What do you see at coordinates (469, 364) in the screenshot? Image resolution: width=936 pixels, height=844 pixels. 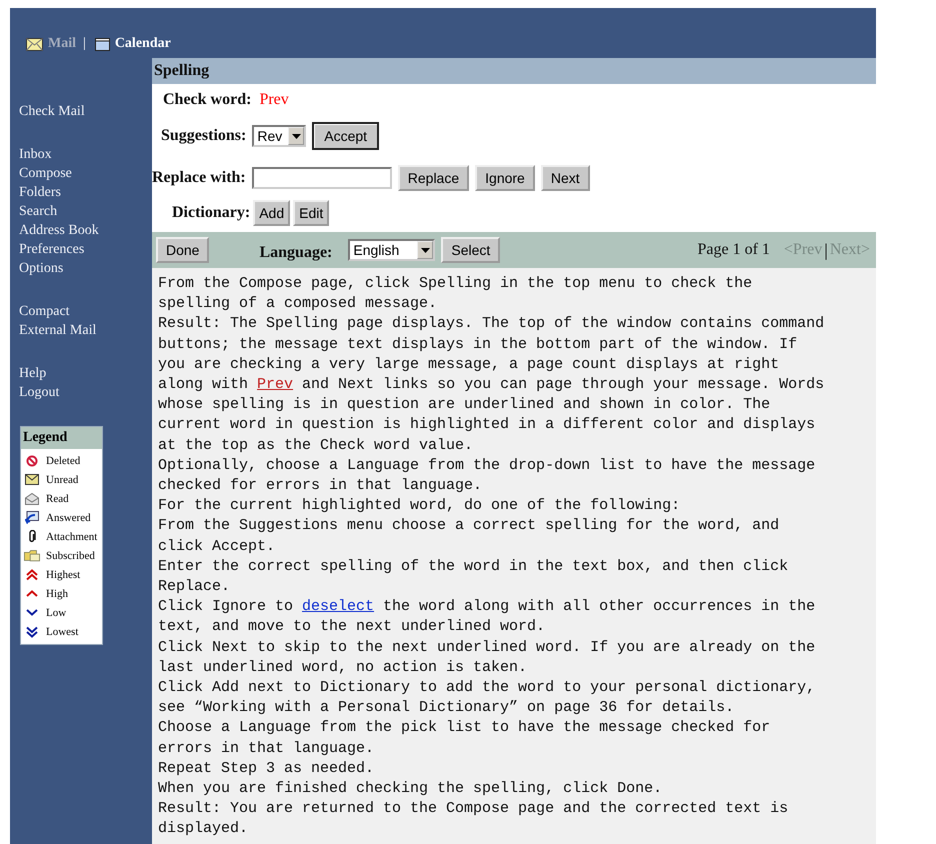 I see `message-line: you are checking a very large message, a page count displays at right` at bounding box center [469, 364].